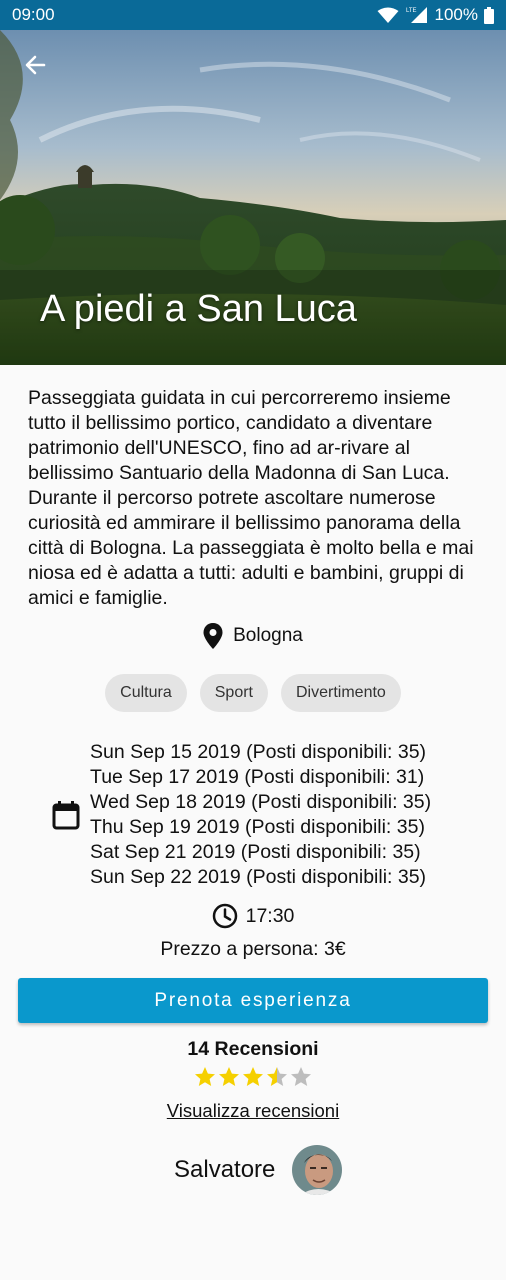 The image size is (506, 1280). Describe the element at coordinates (270, 915) in the screenshot. I see `time-value: 17:30` at that location.